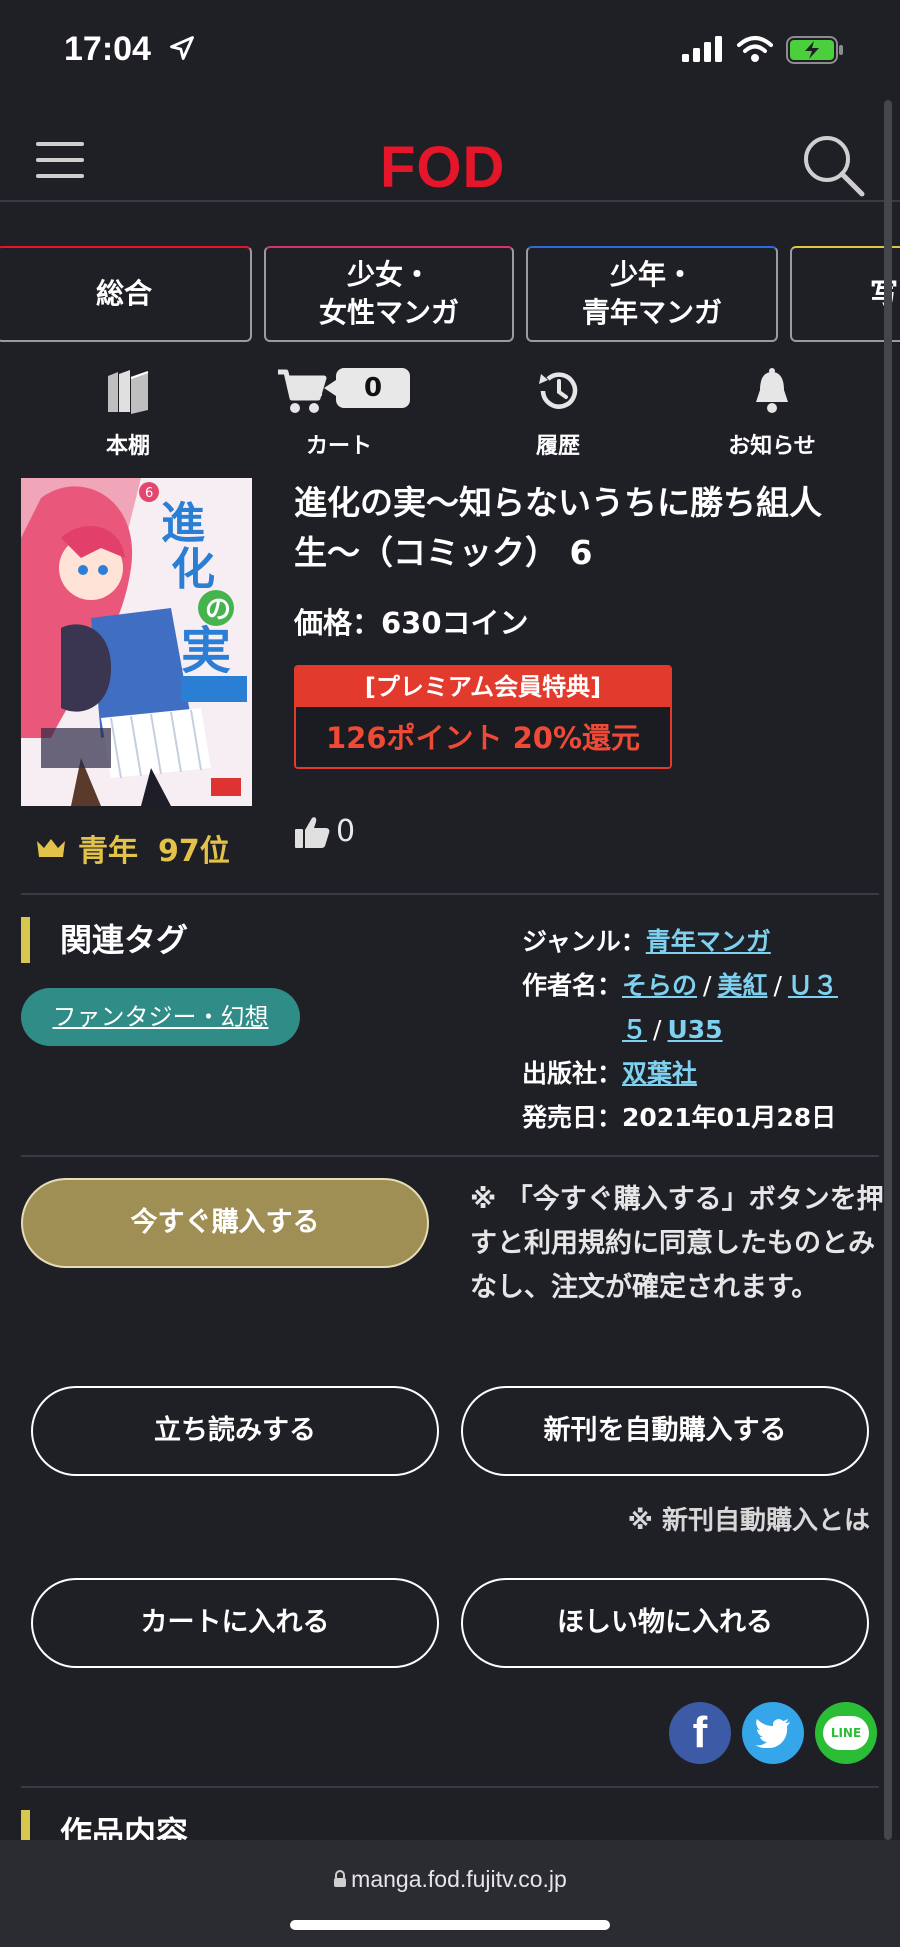 The height and width of the screenshot is (1947, 900). I want to click on ranking-badge: 青年 97位, so click(133, 848).